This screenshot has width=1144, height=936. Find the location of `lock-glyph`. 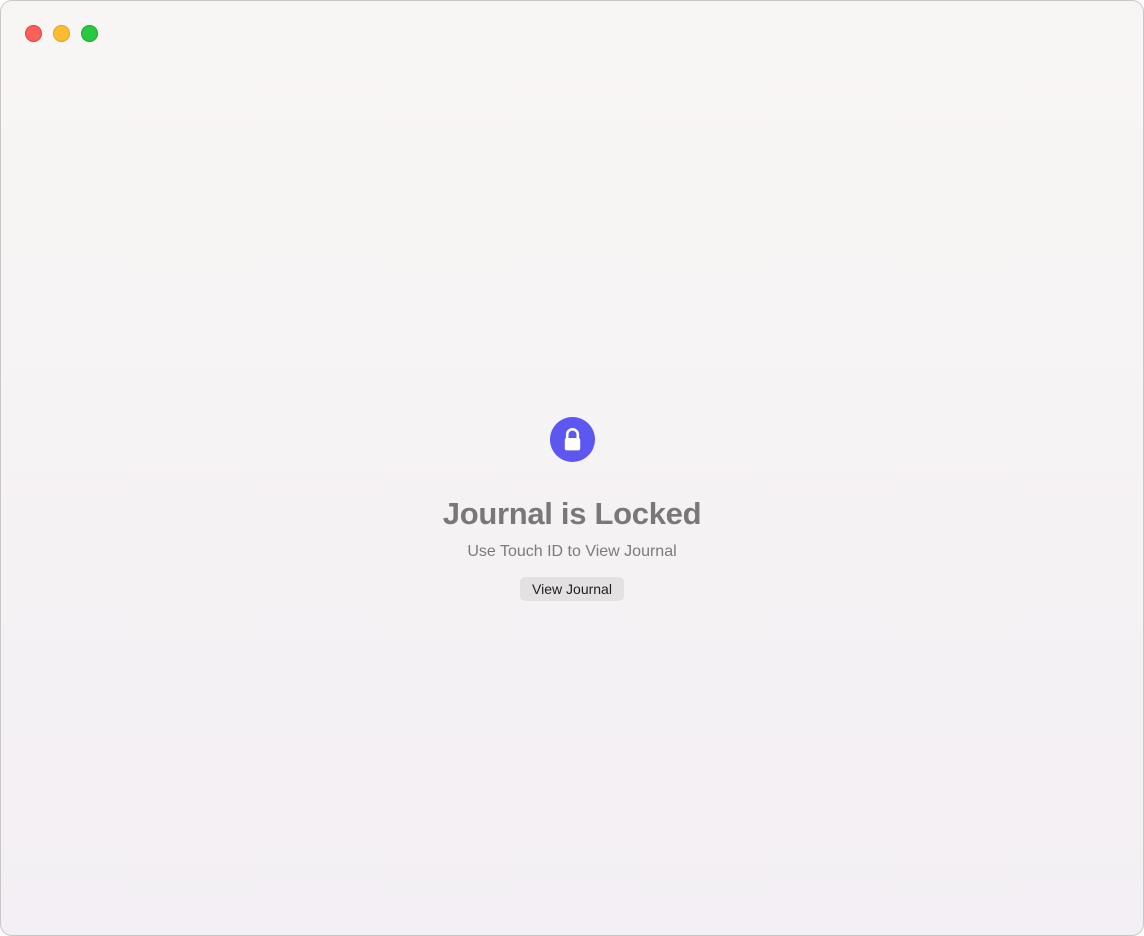

lock-glyph is located at coordinates (572, 439).